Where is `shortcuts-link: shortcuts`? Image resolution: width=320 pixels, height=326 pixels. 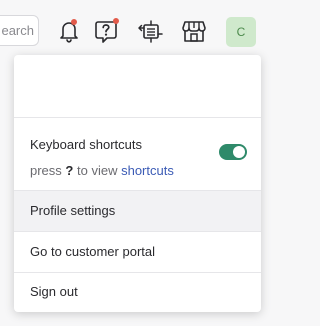
shortcuts-link: shortcuts is located at coordinates (147, 170).